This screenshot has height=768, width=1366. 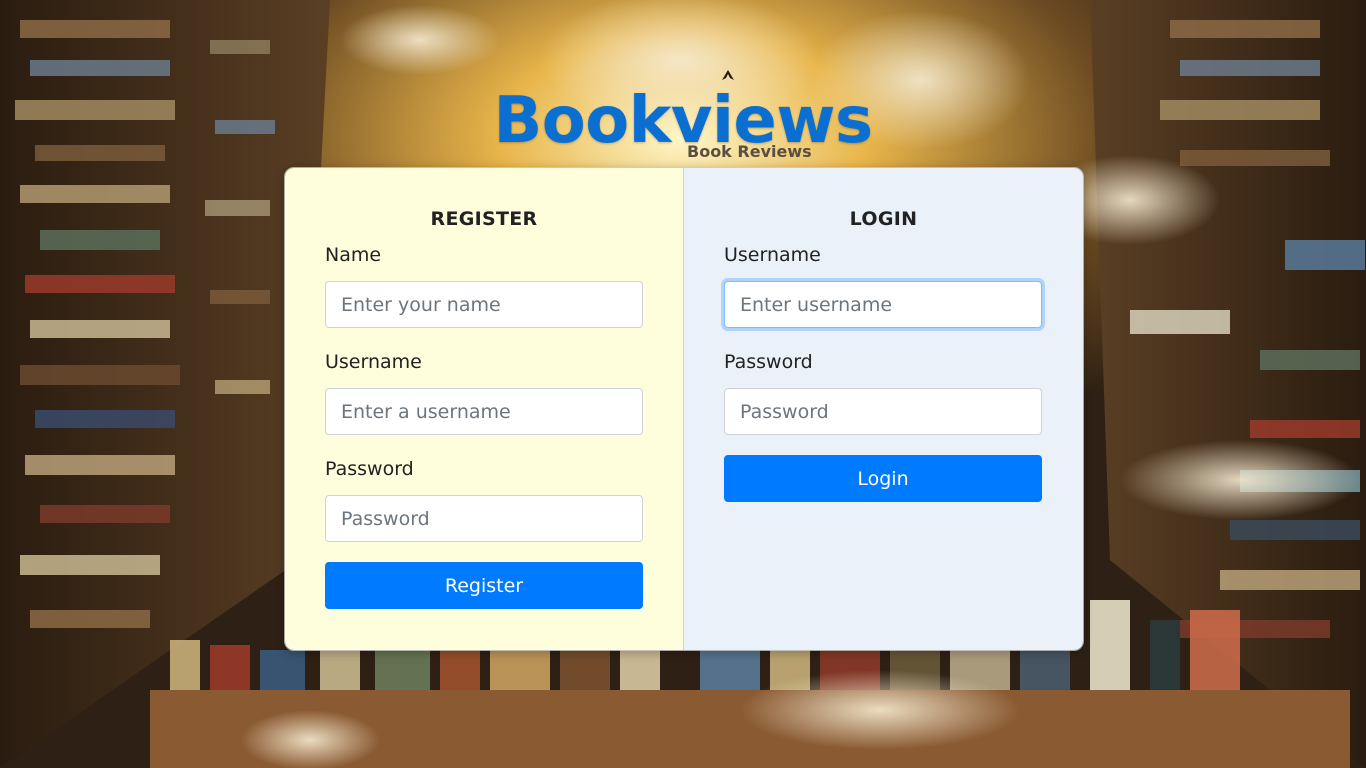 What do you see at coordinates (772, 255) in the screenshot?
I see `login-username-label: Username` at bounding box center [772, 255].